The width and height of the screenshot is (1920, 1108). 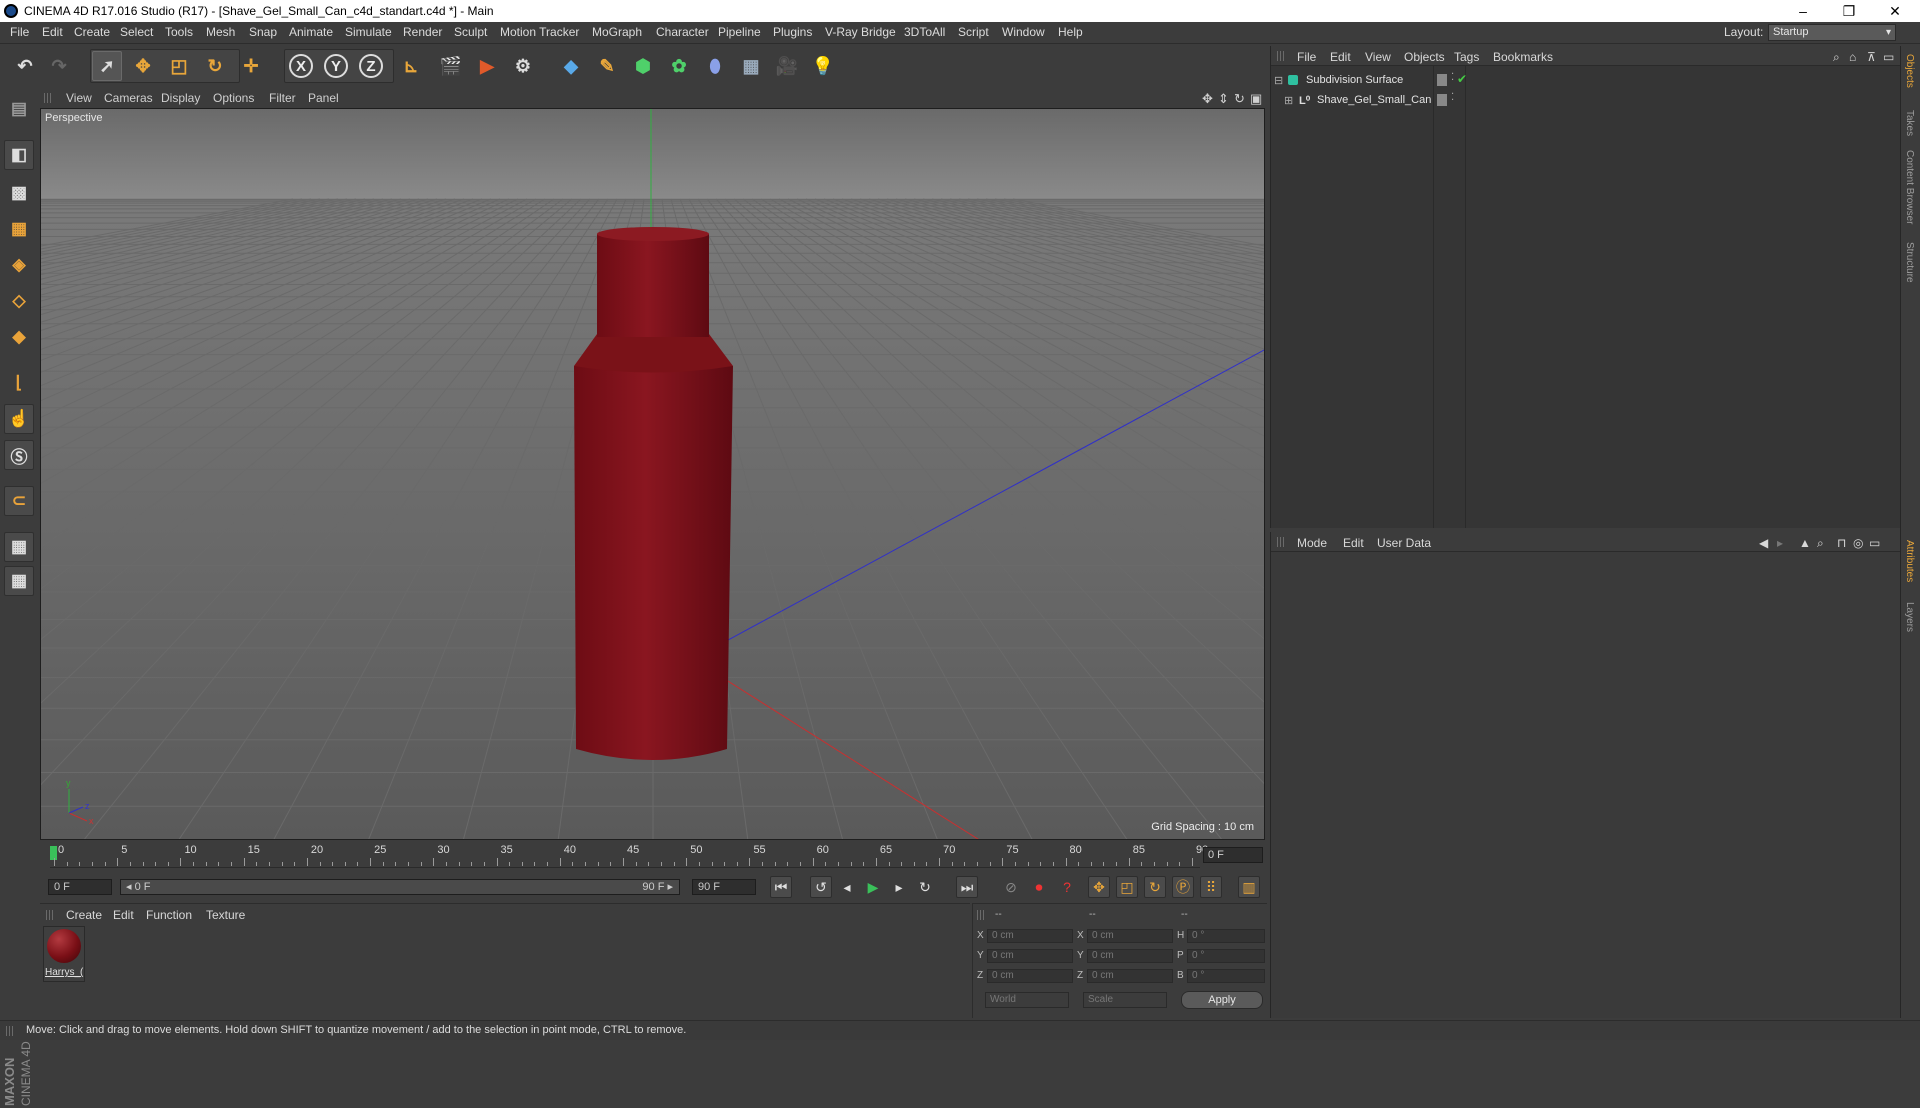 I want to click on cube-icon: ◆, so click(x=571, y=66).